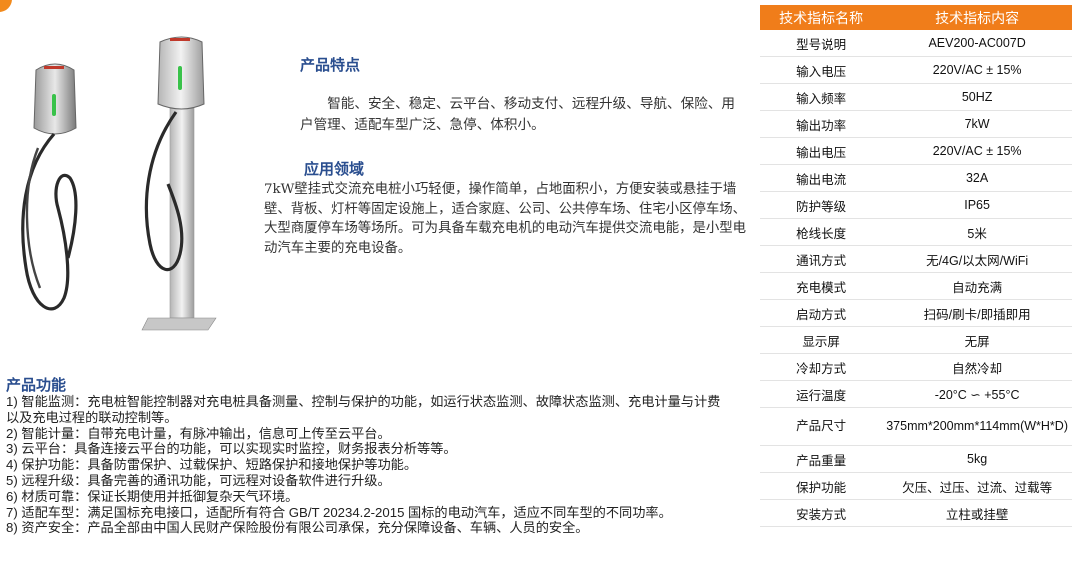 The image size is (1080, 581). Describe the element at coordinates (821, 178) in the screenshot. I see `spec-name: 输出电流` at that location.